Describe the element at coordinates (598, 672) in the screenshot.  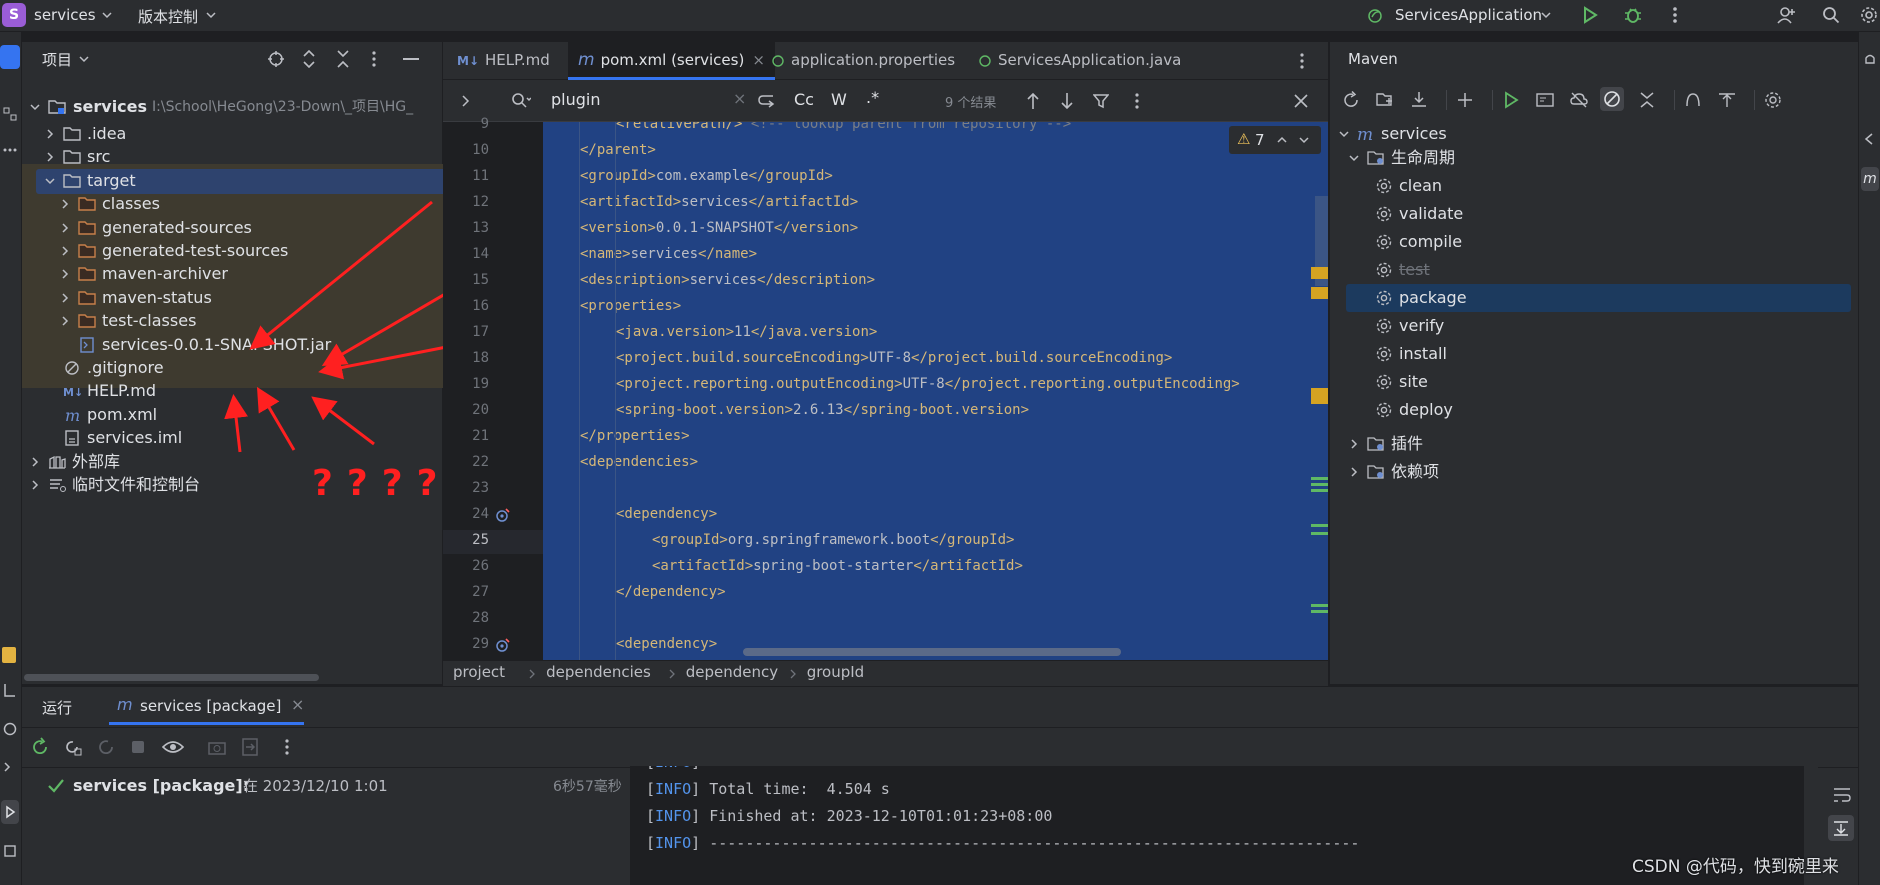
I see `breadcrumb-item: dependencies` at that location.